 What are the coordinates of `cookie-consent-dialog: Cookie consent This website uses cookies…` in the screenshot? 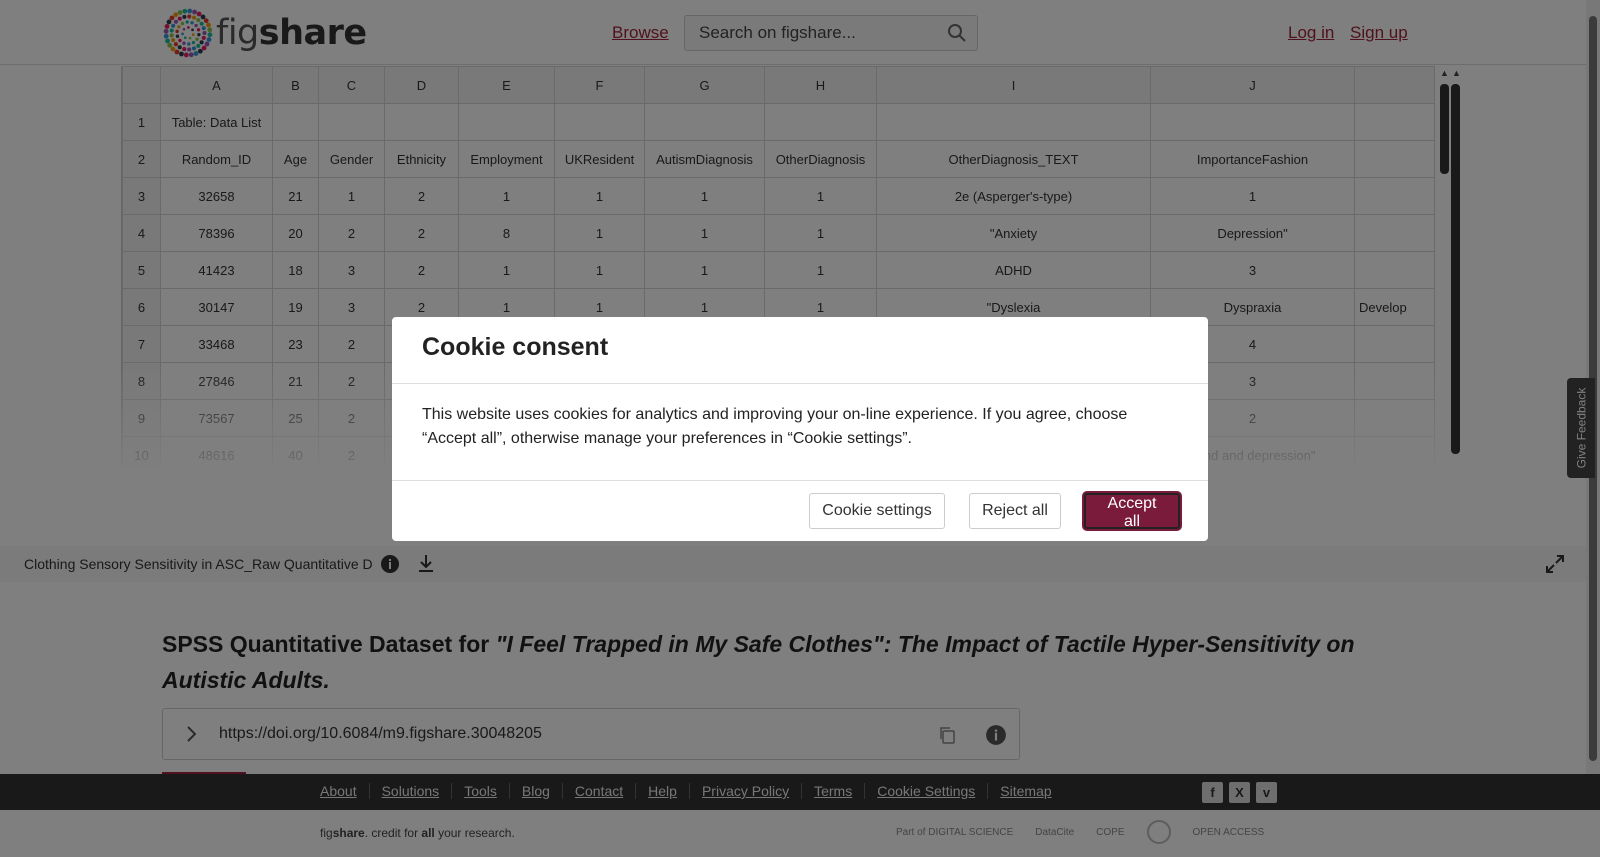 It's located at (800, 429).